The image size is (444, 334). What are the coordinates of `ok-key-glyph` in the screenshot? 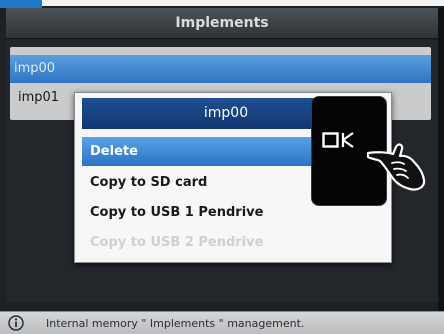 It's located at (338, 140).